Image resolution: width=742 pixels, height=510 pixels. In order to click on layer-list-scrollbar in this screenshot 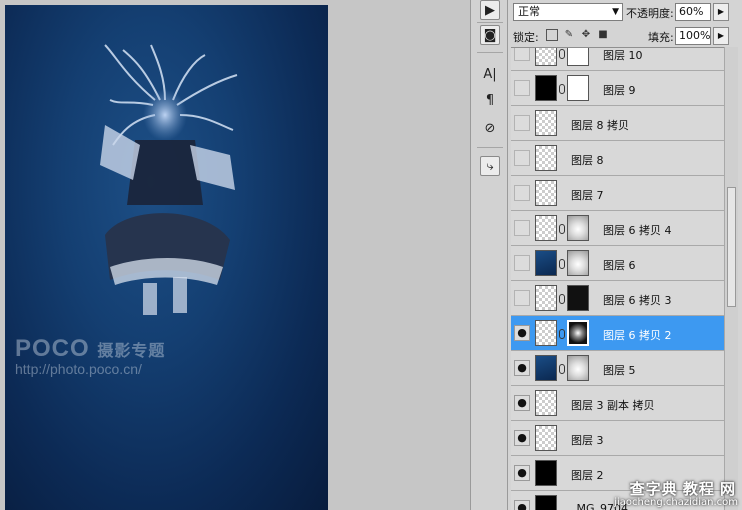, I will do `click(731, 278)`.